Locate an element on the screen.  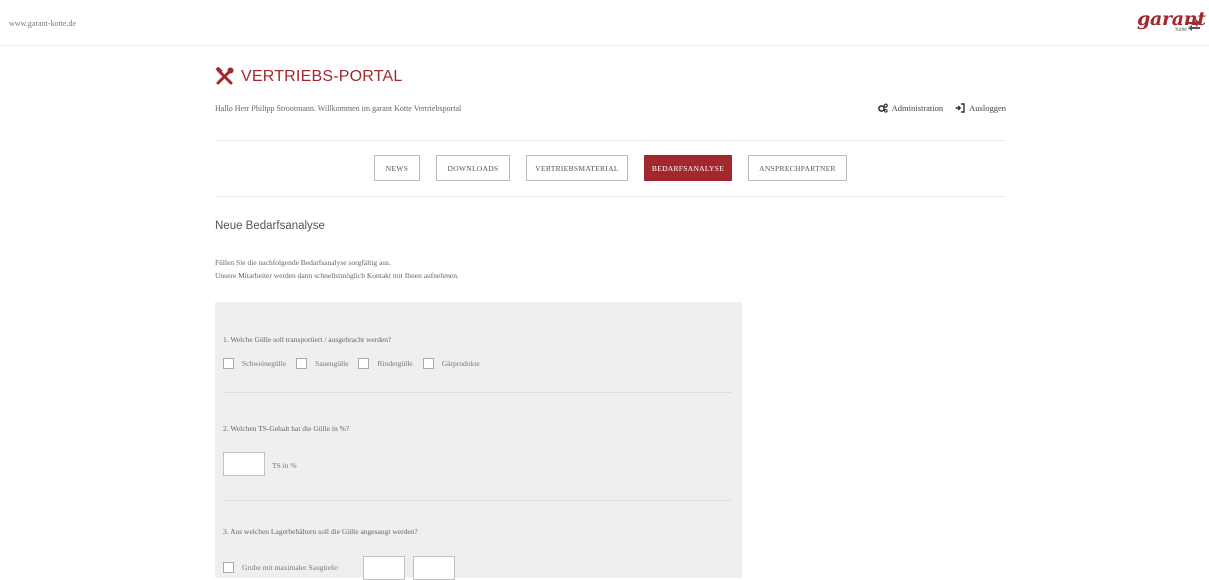
option-label: Gärprodukte is located at coordinates (460, 363).